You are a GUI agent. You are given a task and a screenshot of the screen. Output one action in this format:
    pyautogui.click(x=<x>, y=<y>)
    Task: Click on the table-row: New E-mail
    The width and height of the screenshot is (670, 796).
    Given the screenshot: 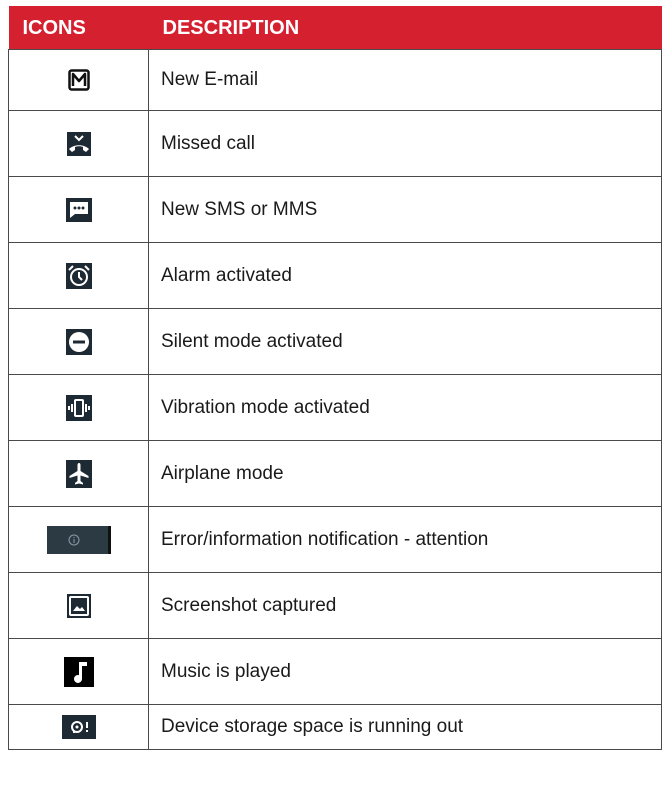 What is the action you would take?
    pyautogui.click(x=335, y=80)
    